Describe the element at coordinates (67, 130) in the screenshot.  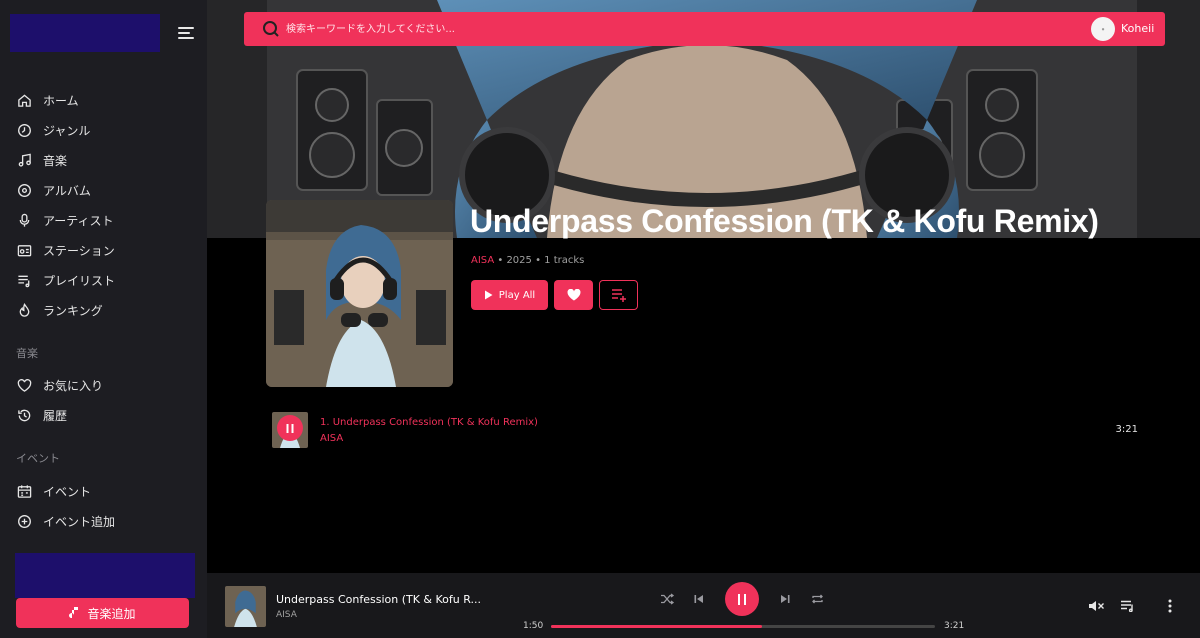
I see `sidebar-item-label: ジャンル` at that location.